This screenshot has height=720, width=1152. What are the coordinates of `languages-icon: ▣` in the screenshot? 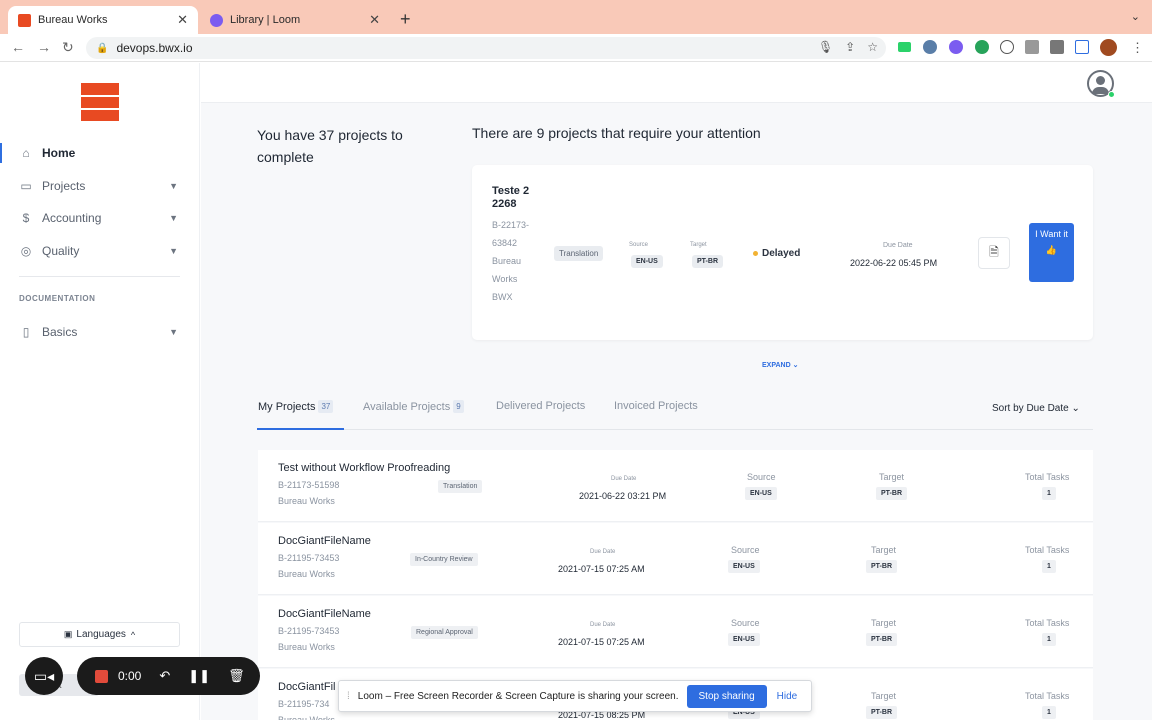 It's located at (68, 634).